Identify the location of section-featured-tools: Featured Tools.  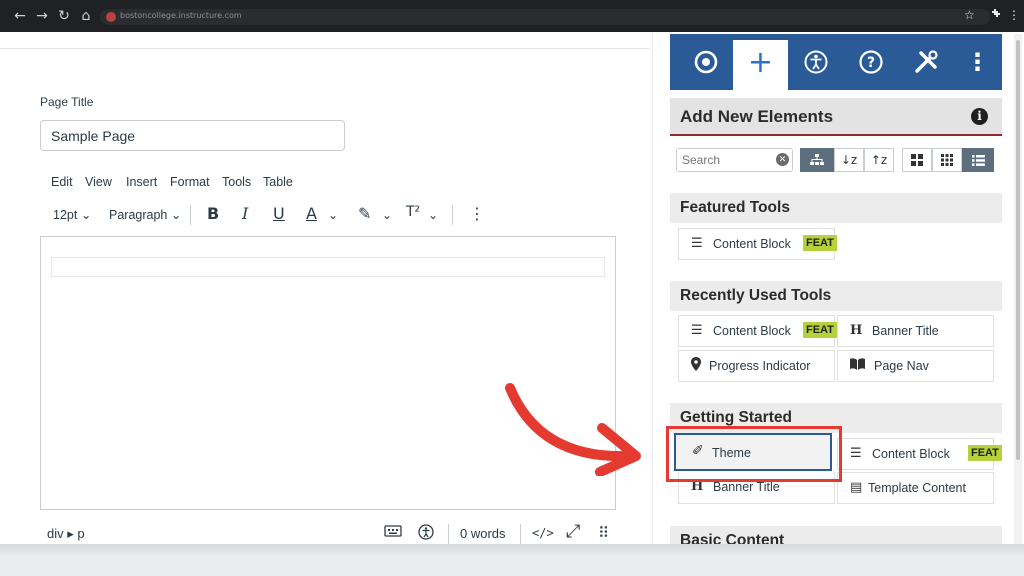
(836, 208).